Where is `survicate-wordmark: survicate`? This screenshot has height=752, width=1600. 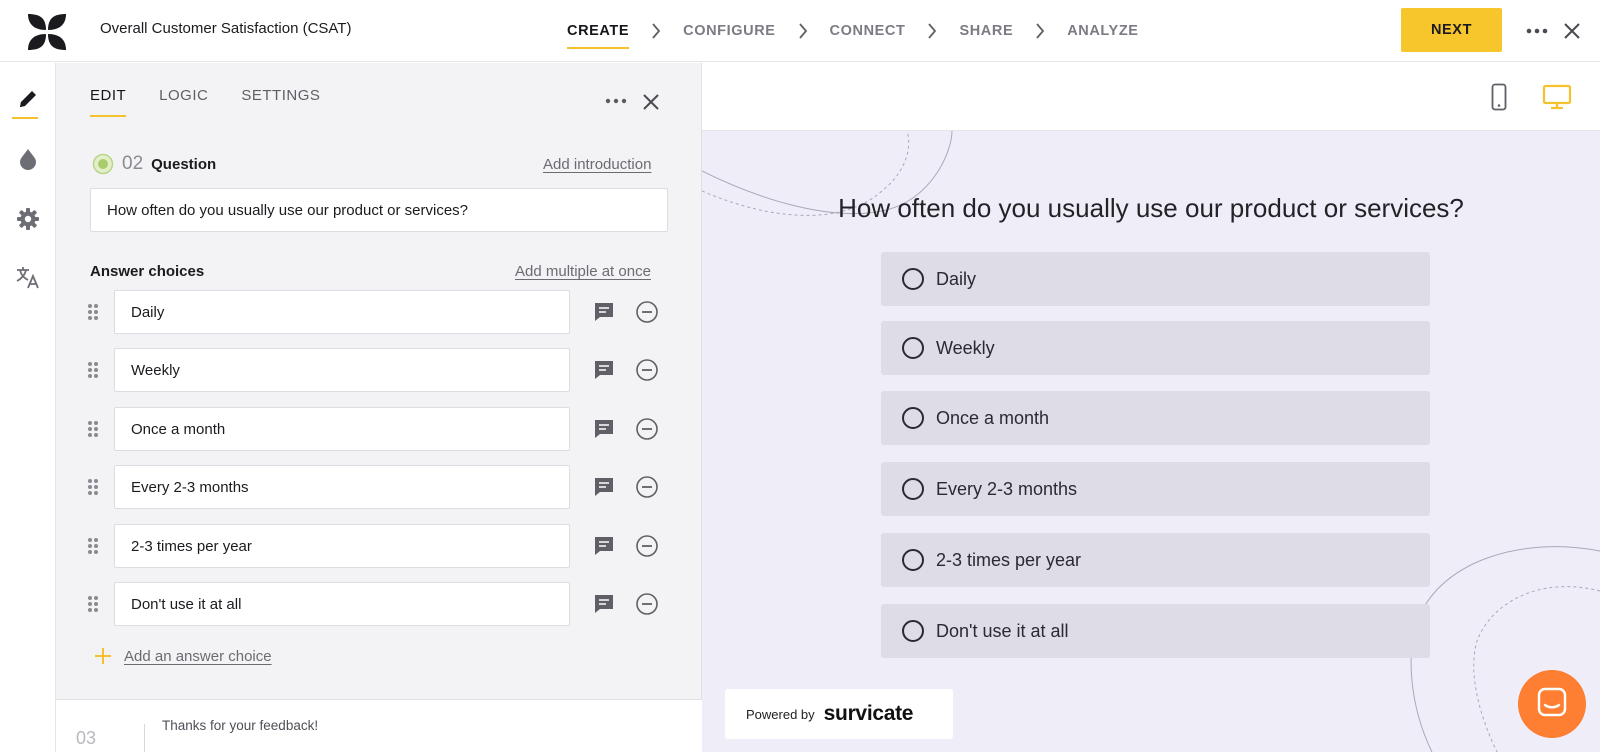 survicate-wordmark: survicate is located at coordinates (868, 713).